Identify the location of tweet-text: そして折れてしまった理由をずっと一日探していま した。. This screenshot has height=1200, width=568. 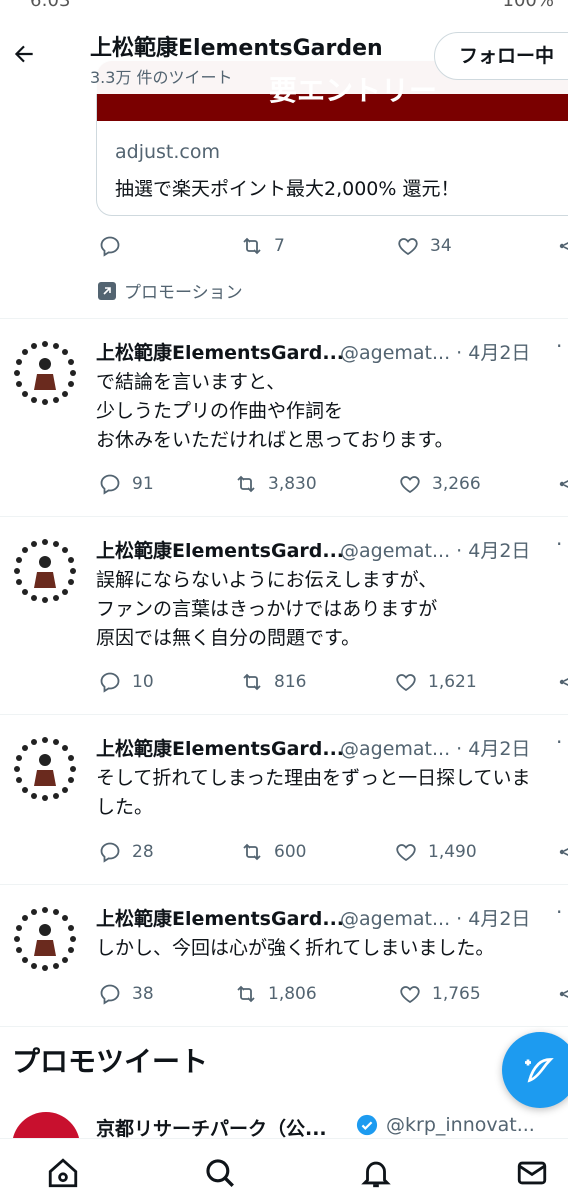
(313, 792).